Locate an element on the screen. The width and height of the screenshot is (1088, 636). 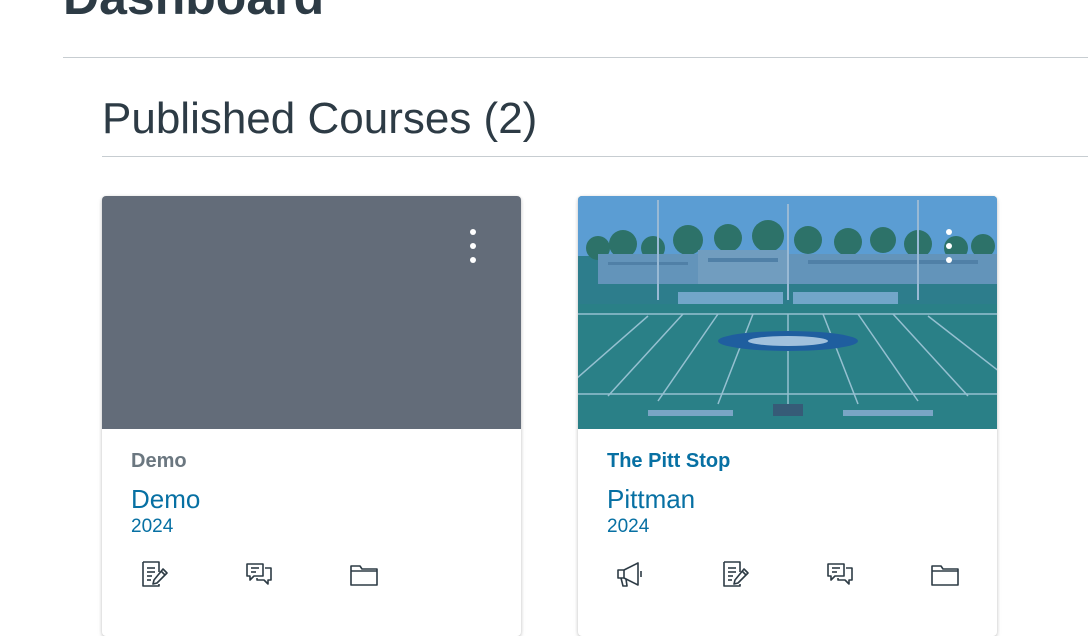
course-short-name: The Pitt Stop is located at coordinates (669, 461).